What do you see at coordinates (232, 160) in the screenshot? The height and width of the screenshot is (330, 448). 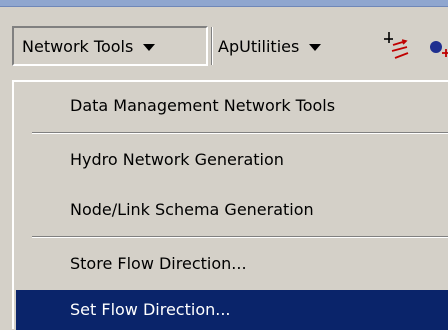 I see `menu-item-hydro-network-generation: Hydro Network Generation` at bounding box center [232, 160].